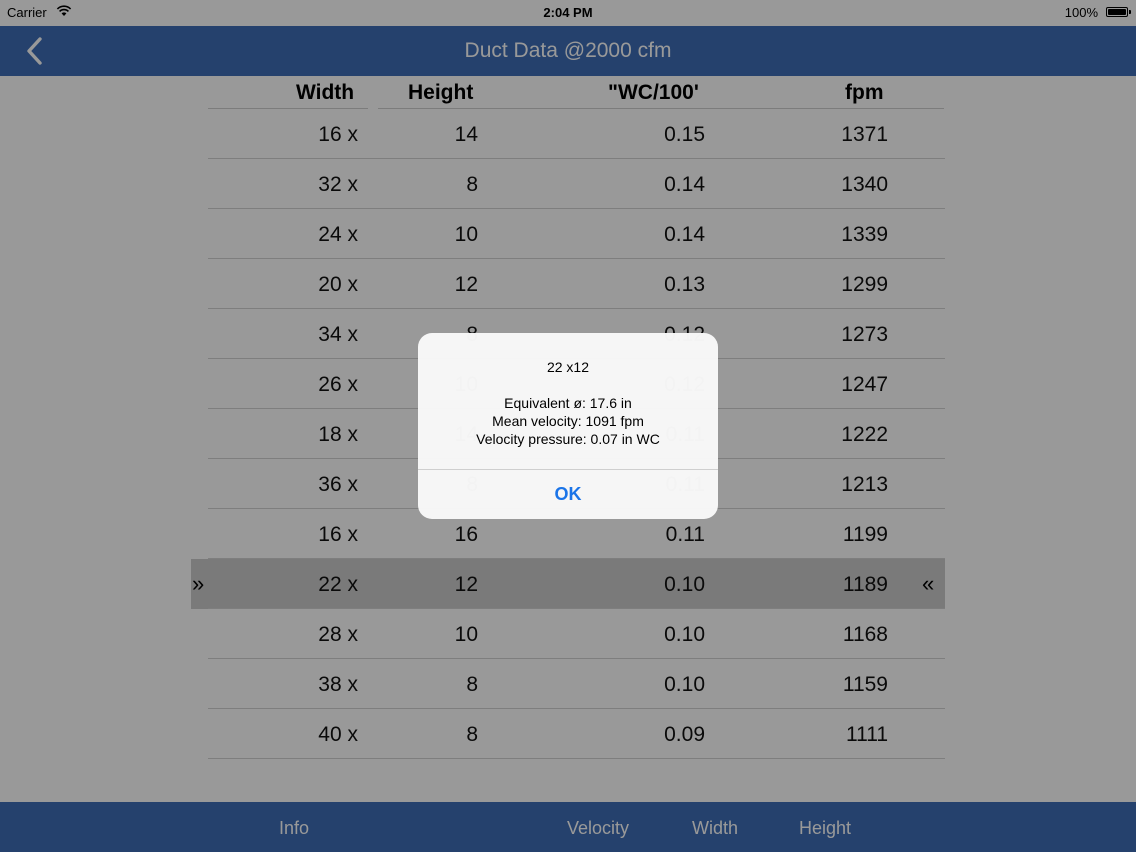  I want to click on alert-title: 22 x12, so click(568, 367).